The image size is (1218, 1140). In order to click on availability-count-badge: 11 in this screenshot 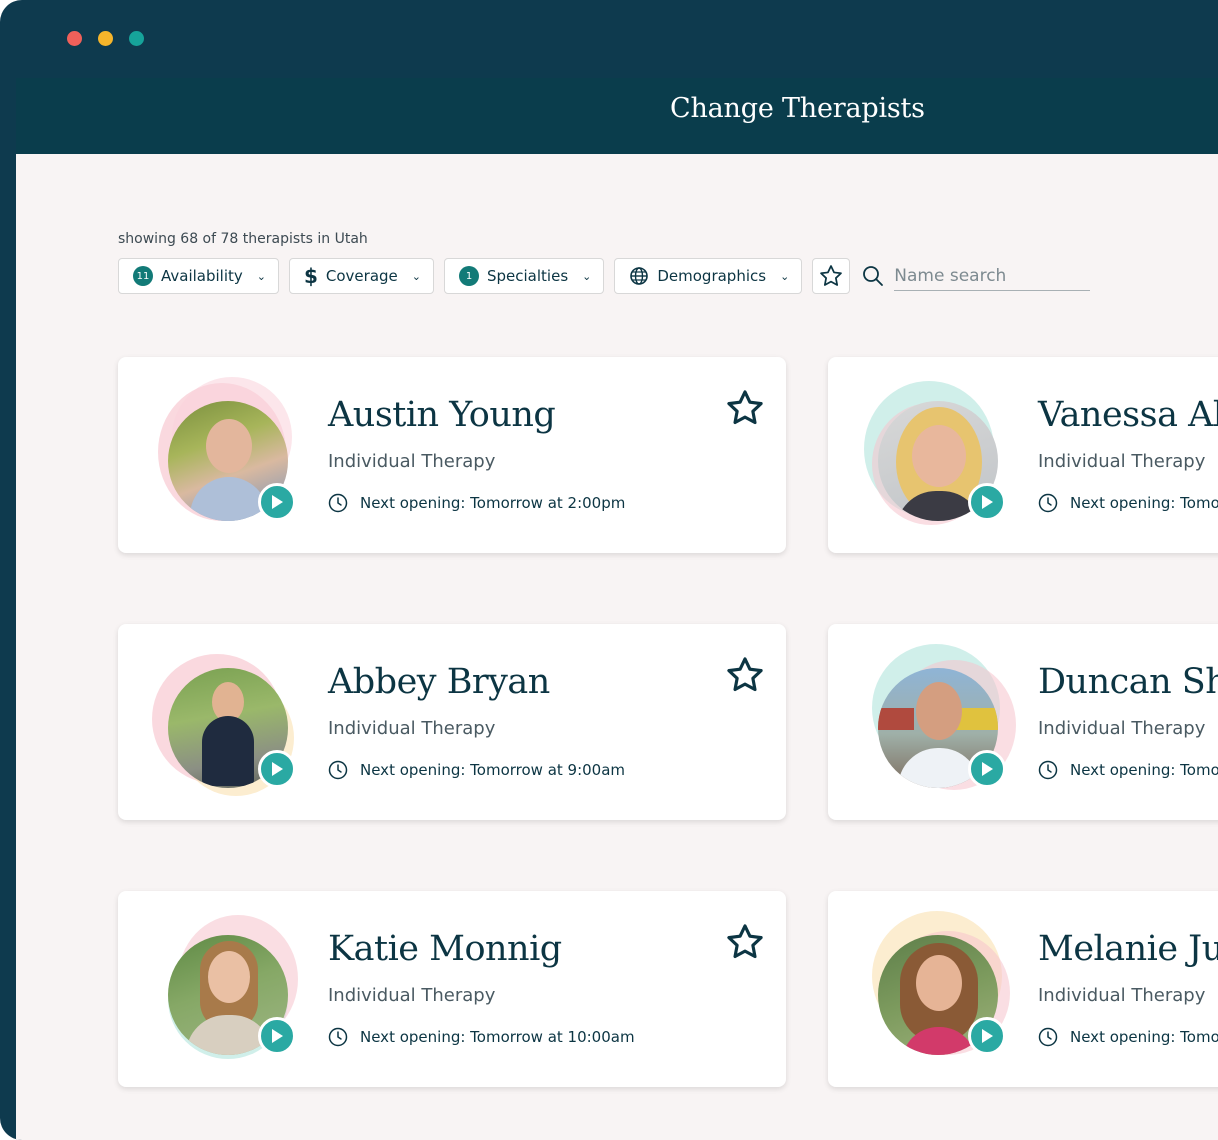, I will do `click(143, 276)`.